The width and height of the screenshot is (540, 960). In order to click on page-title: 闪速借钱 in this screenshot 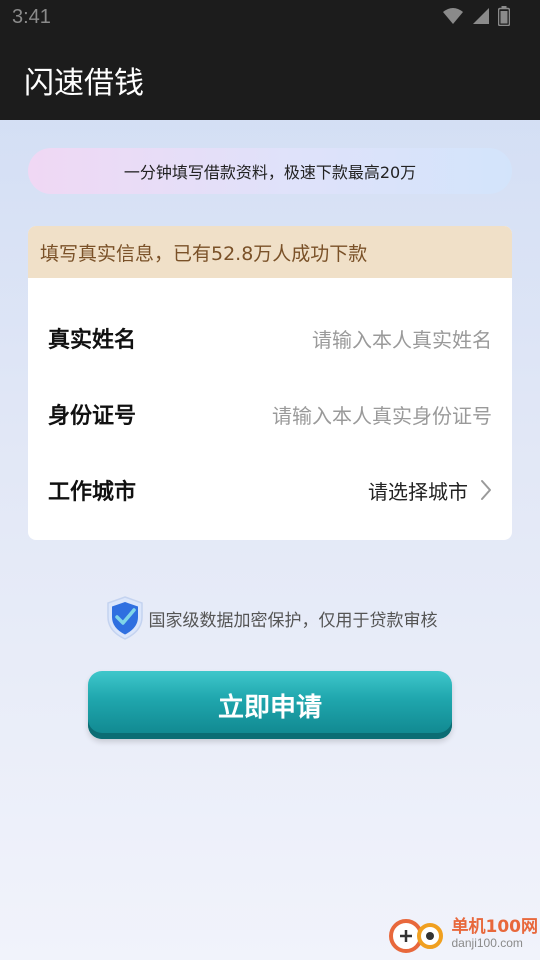, I will do `click(84, 83)`.